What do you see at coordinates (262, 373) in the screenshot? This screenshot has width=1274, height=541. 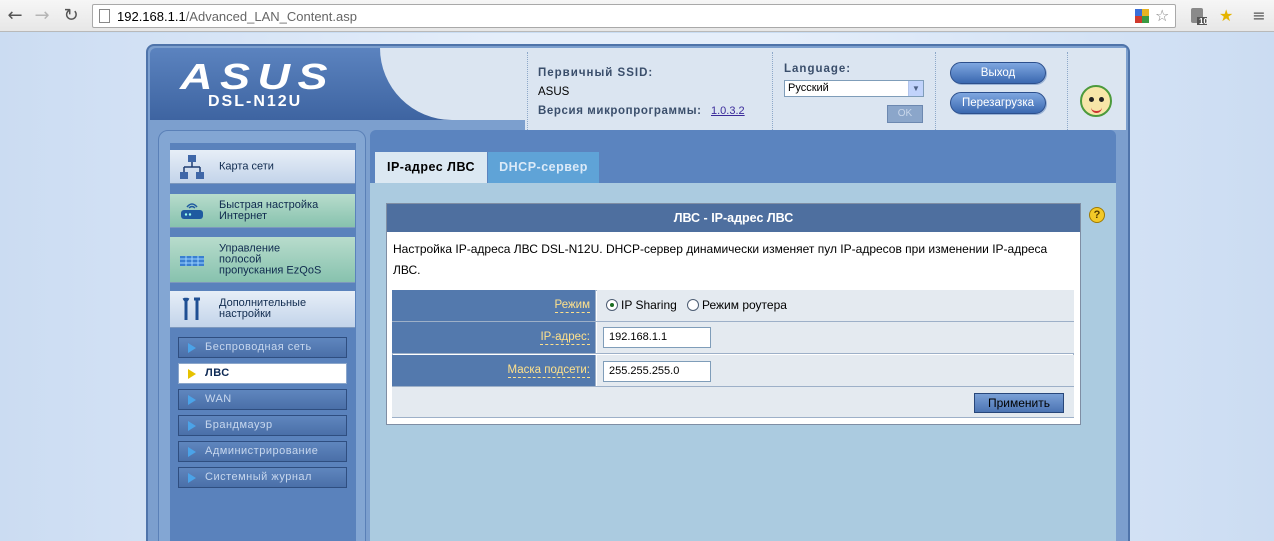 I see `submenu-lan: ЛВС` at bounding box center [262, 373].